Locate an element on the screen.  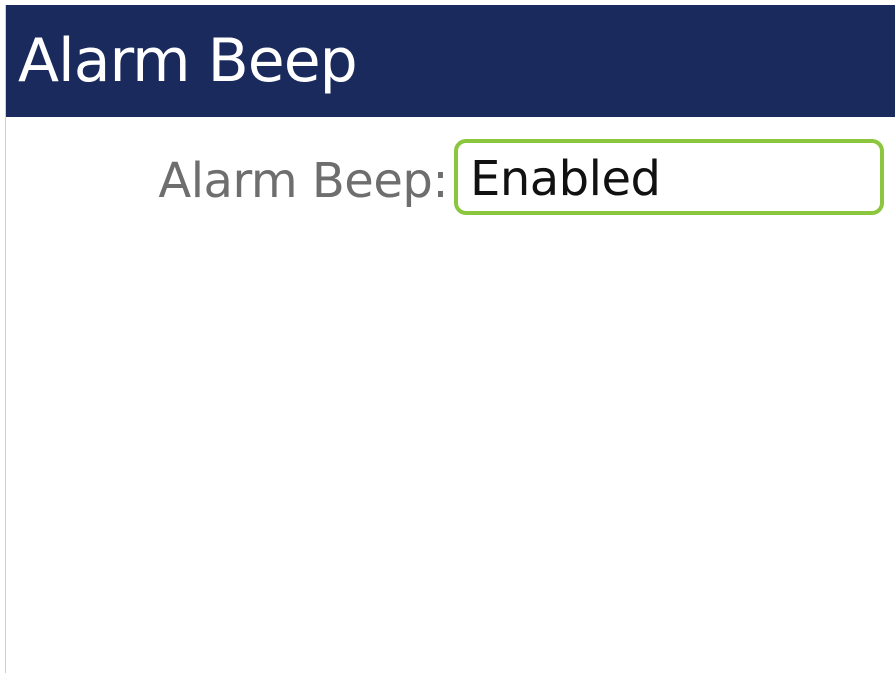
alarm-beep-value-selector: Enabled is located at coordinates (669, 177).